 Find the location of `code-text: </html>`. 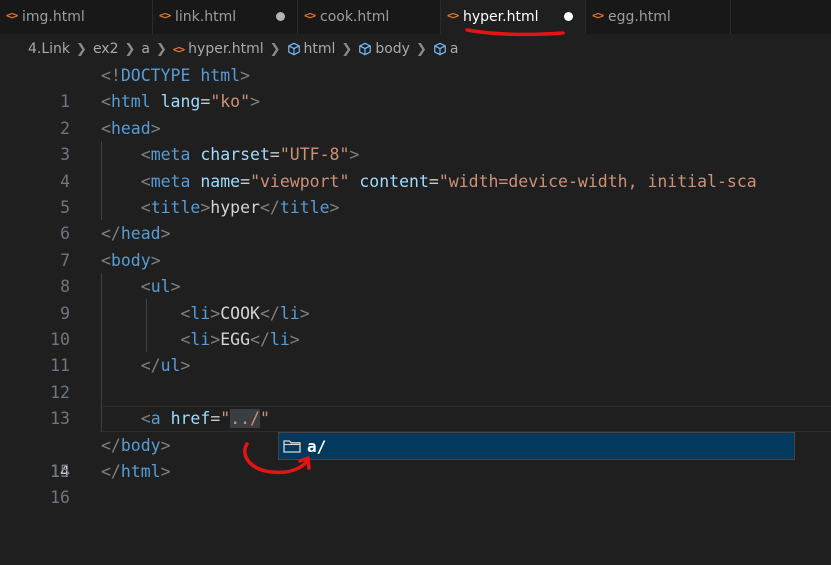

code-text: </html> is located at coordinates (136, 471).